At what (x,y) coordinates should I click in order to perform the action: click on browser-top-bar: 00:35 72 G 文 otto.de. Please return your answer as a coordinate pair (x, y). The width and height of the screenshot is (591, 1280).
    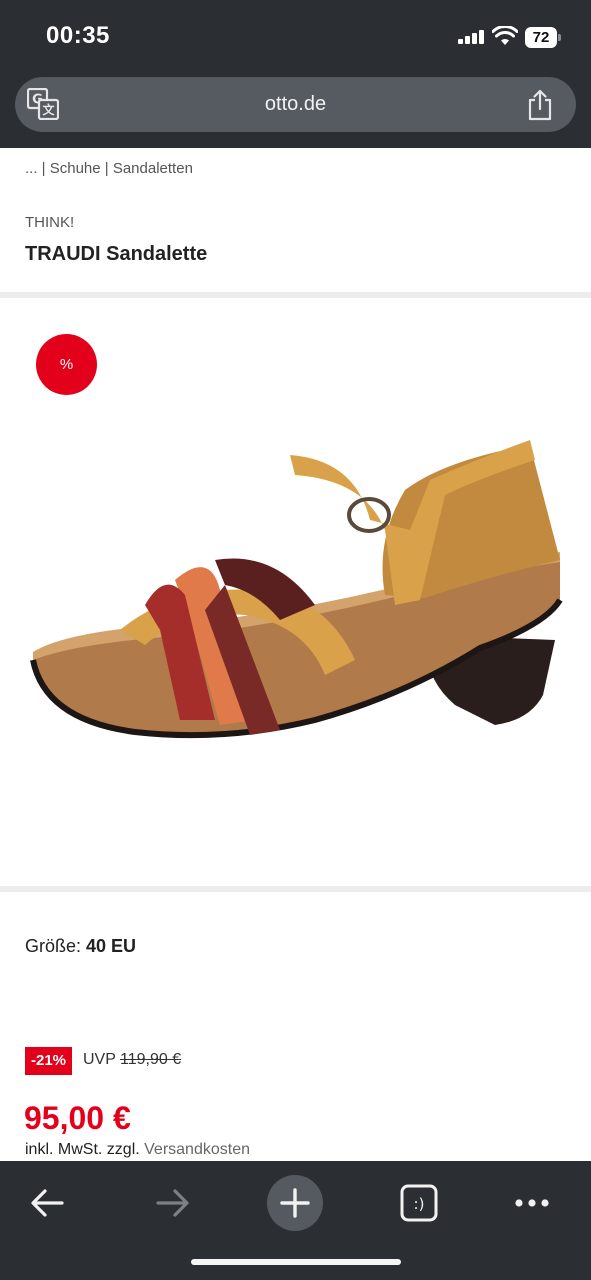
    Looking at the image, I should click on (295, 74).